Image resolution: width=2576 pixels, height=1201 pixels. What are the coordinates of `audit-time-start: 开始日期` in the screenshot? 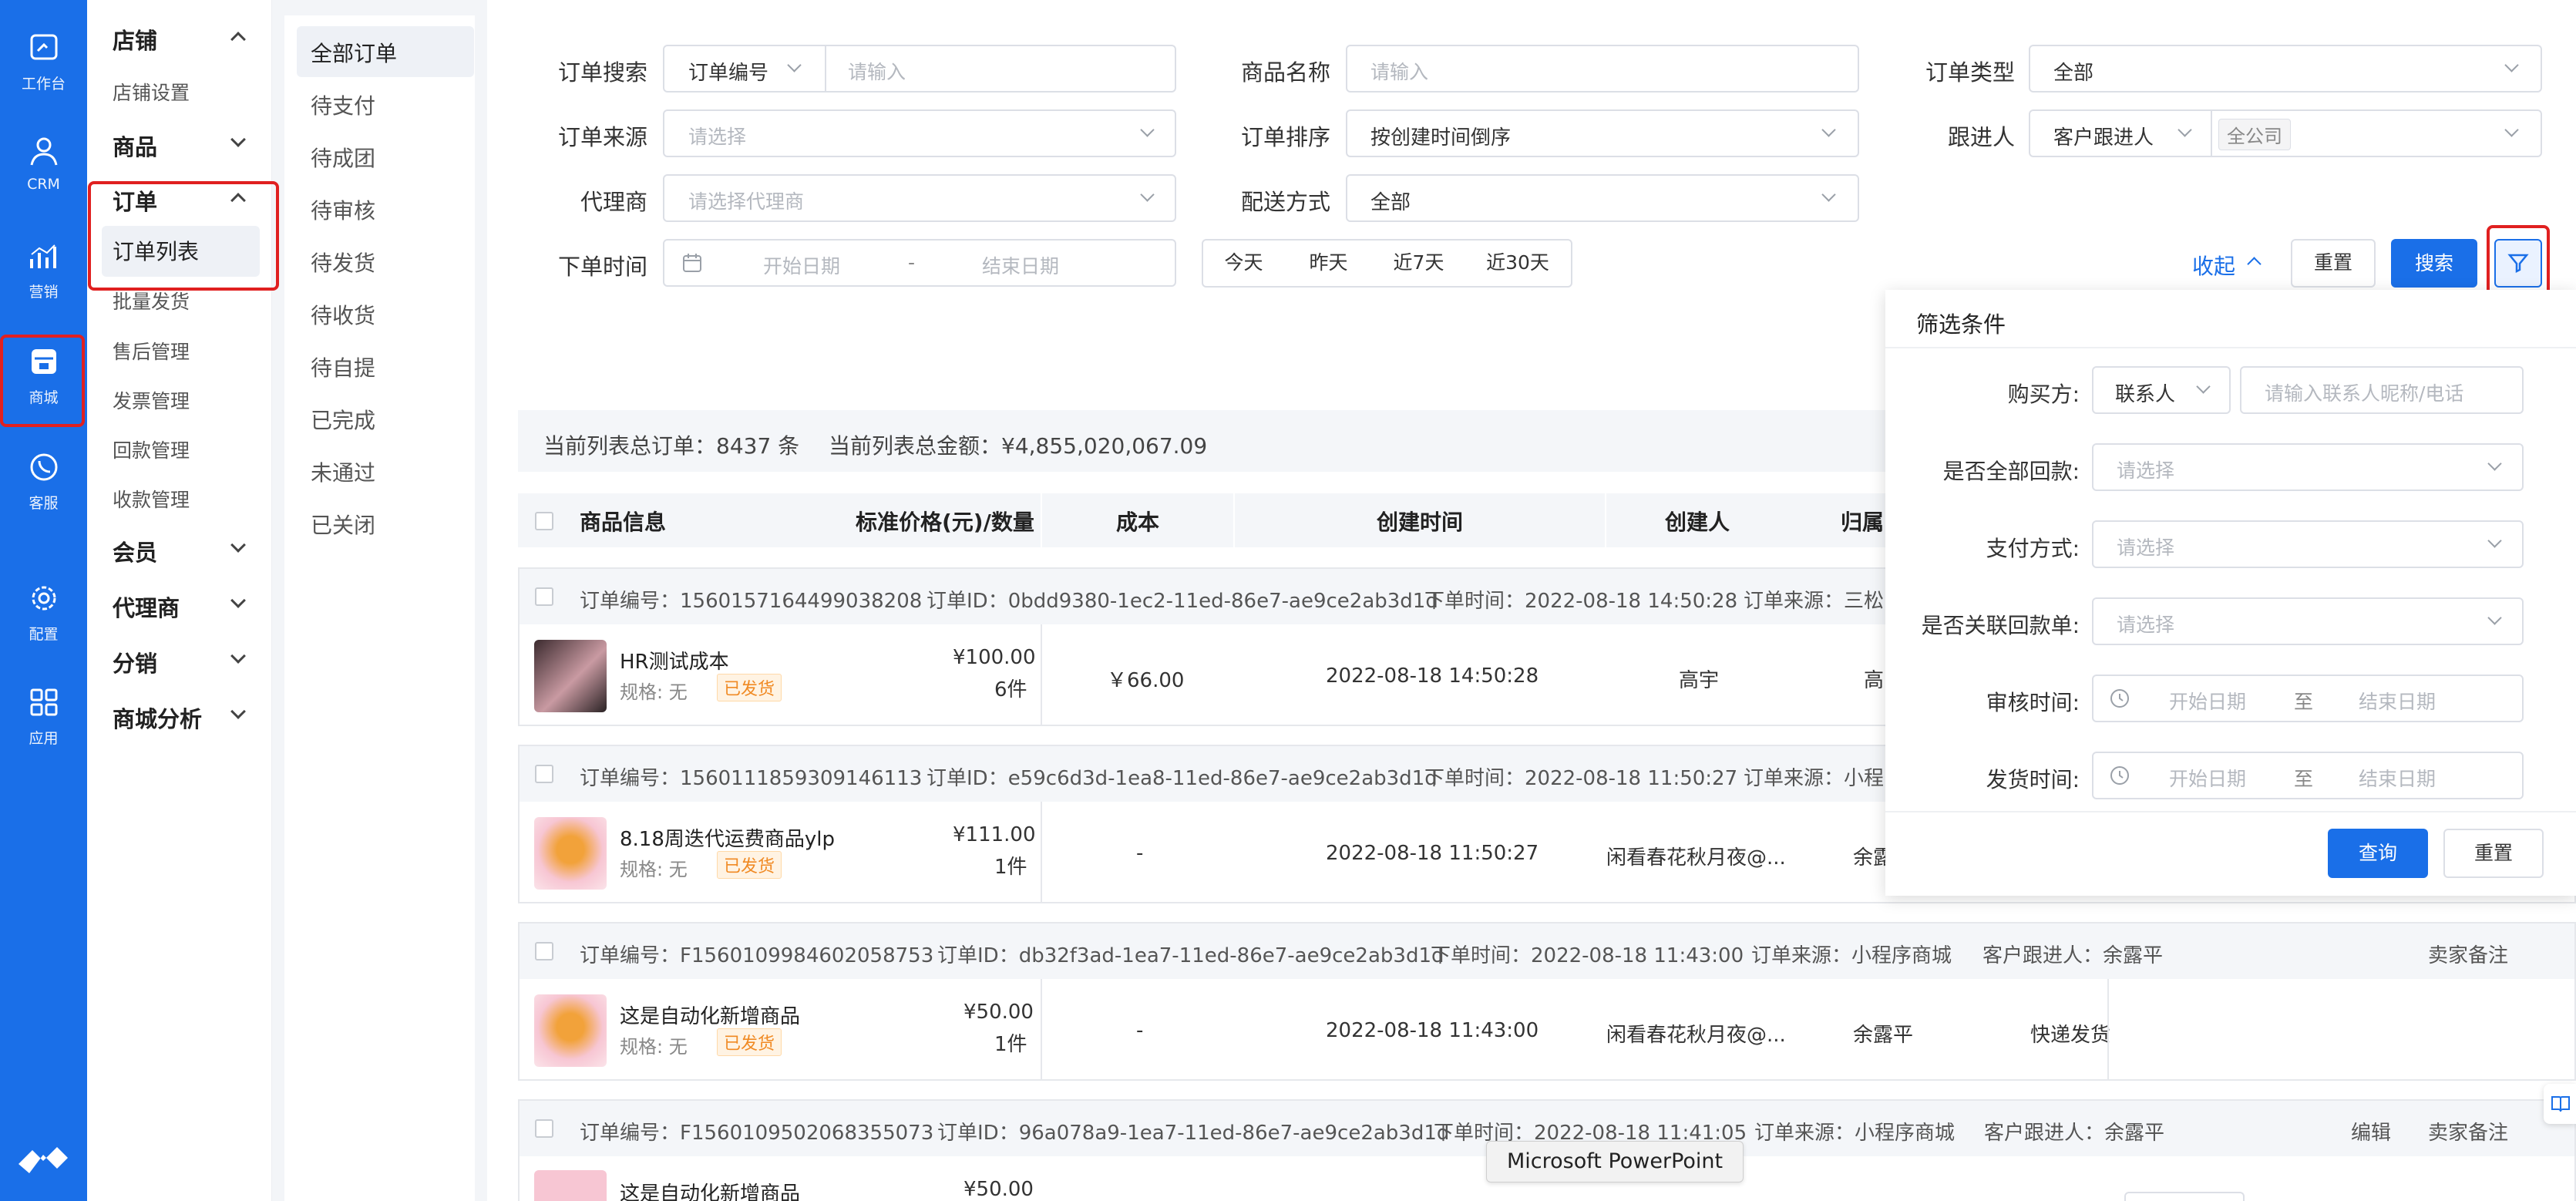 It's located at (2207, 701).